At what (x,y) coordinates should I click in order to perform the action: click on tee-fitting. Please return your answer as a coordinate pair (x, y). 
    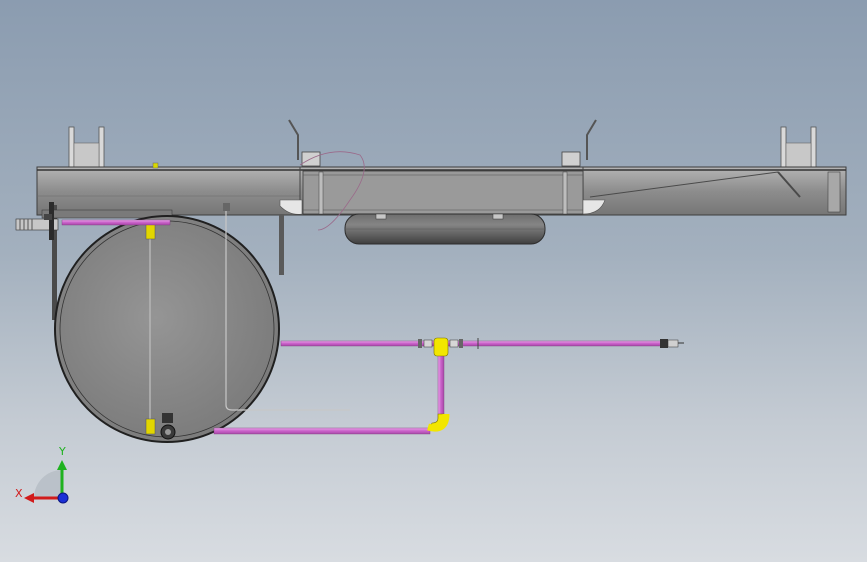
    Looking at the image, I should click on (441, 347).